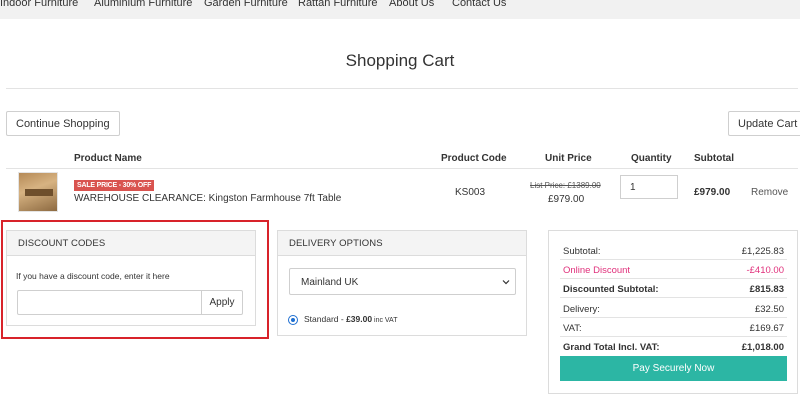 The width and height of the screenshot is (800, 400). I want to click on header-product-name: Product Name, so click(108, 158).